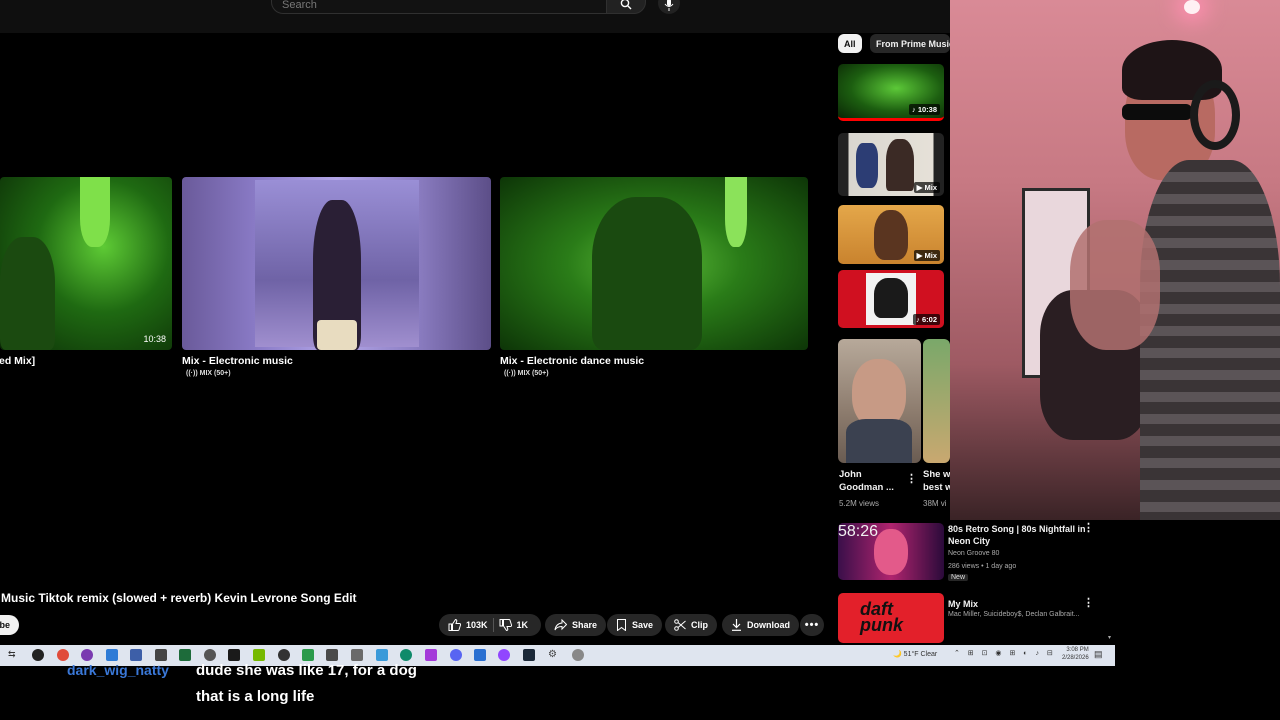 Image resolution: width=1280 pixels, height=720 pixels. What do you see at coordinates (572, 361) in the screenshot?
I see `endcard-title: Mix - Electronic dance music` at bounding box center [572, 361].